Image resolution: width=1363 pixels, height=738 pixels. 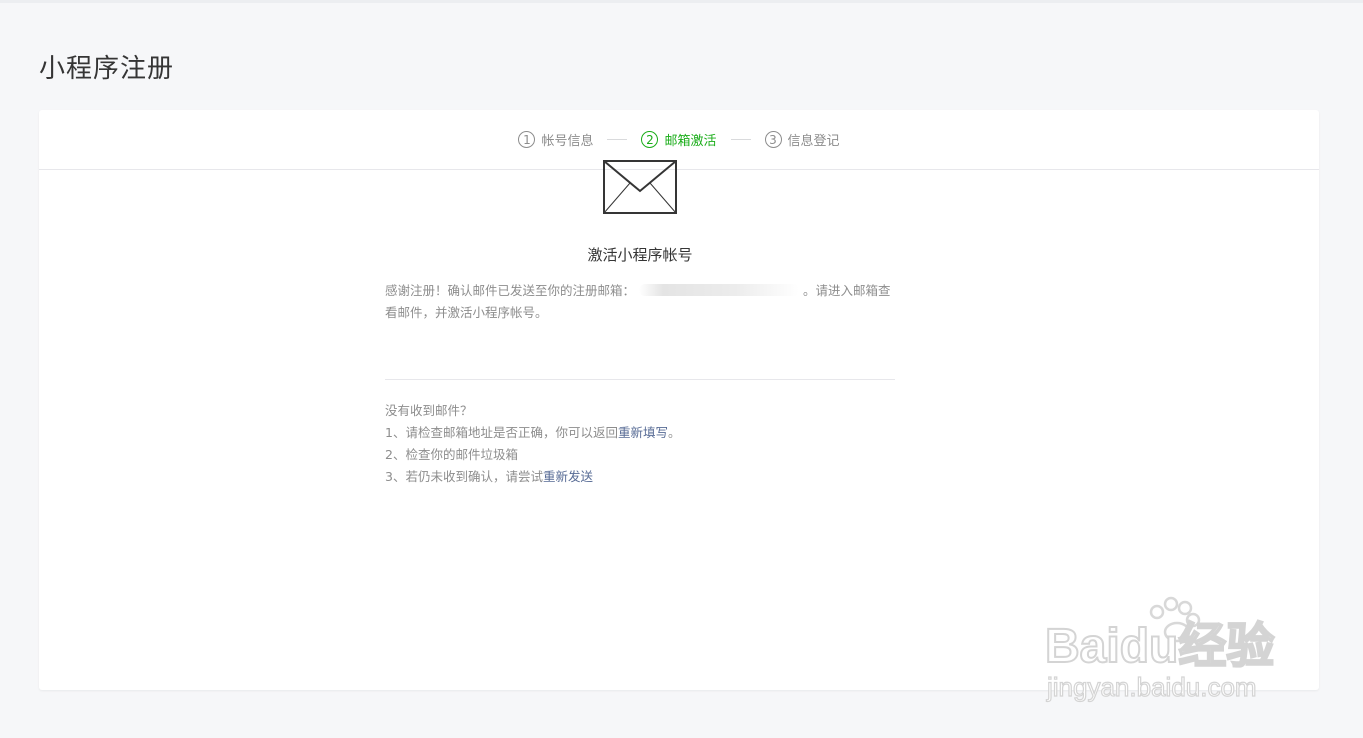 I want to click on step-label: 帐号信息, so click(x=567, y=141).